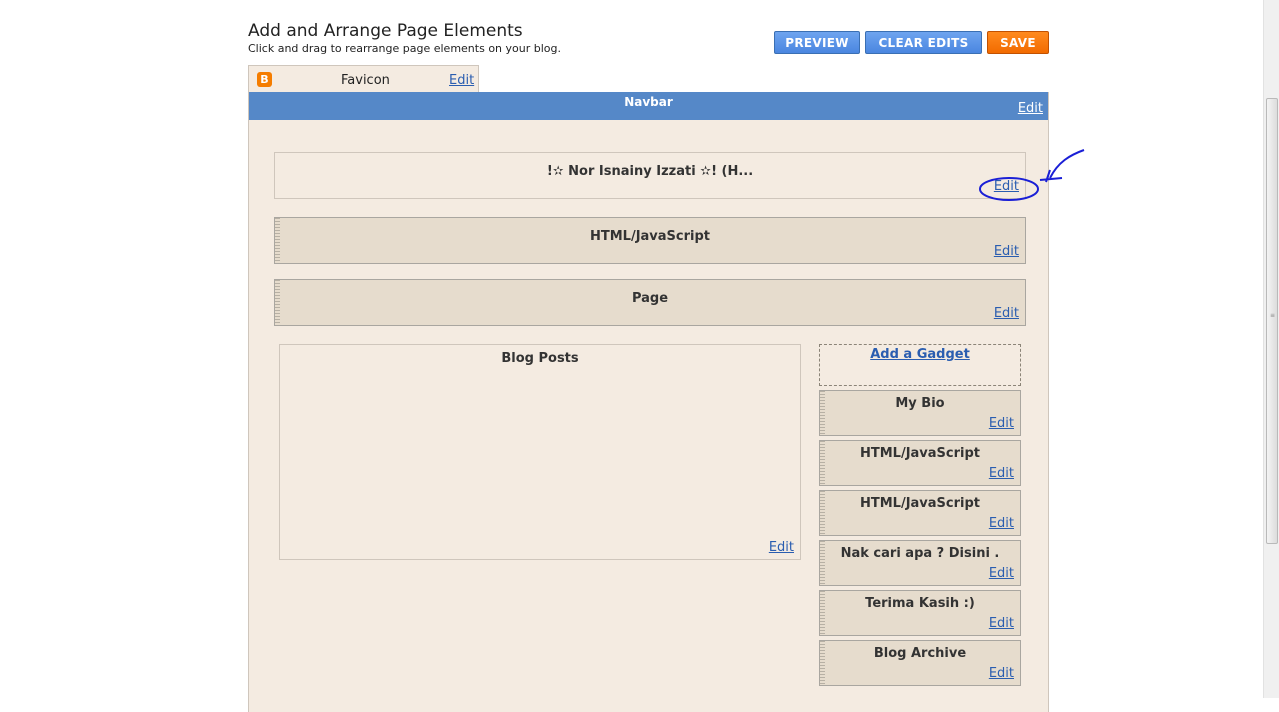 The image size is (1279, 712). I want to click on sidebar-item-title: Blog Archive, so click(920, 653).